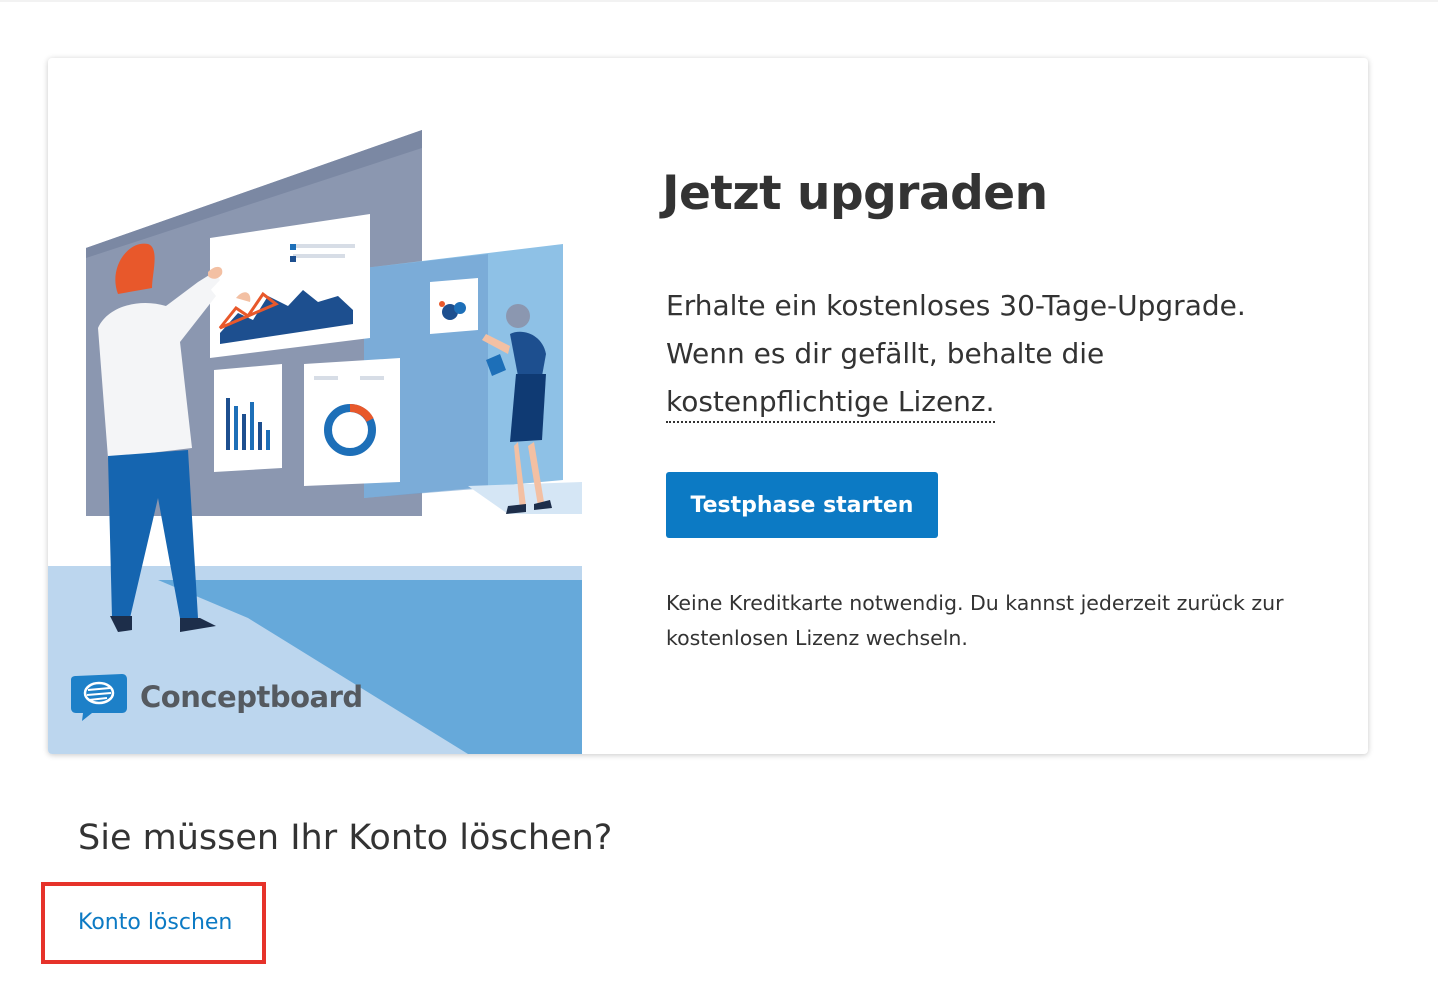 The height and width of the screenshot is (990, 1438). What do you see at coordinates (251, 697) in the screenshot?
I see `brand-name: Conceptboard` at bounding box center [251, 697].